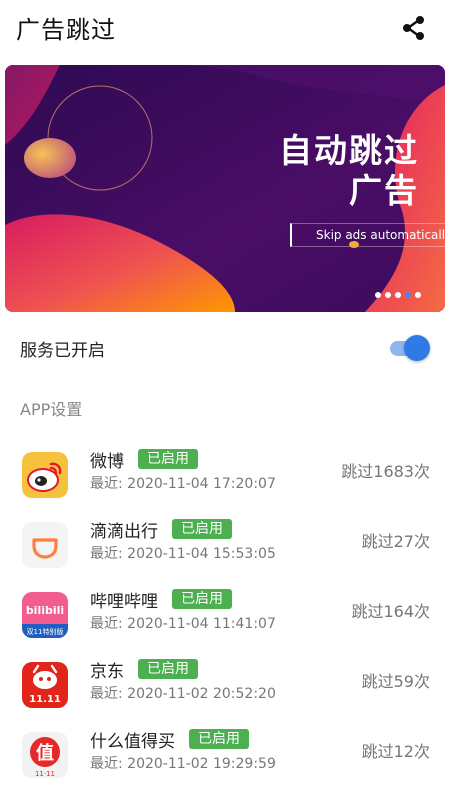 This screenshot has height=800, width=450. What do you see at coordinates (183, 624) in the screenshot?
I see `last-run-time: 最近: 2020-11-04 11:41:07` at bounding box center [183, 624].